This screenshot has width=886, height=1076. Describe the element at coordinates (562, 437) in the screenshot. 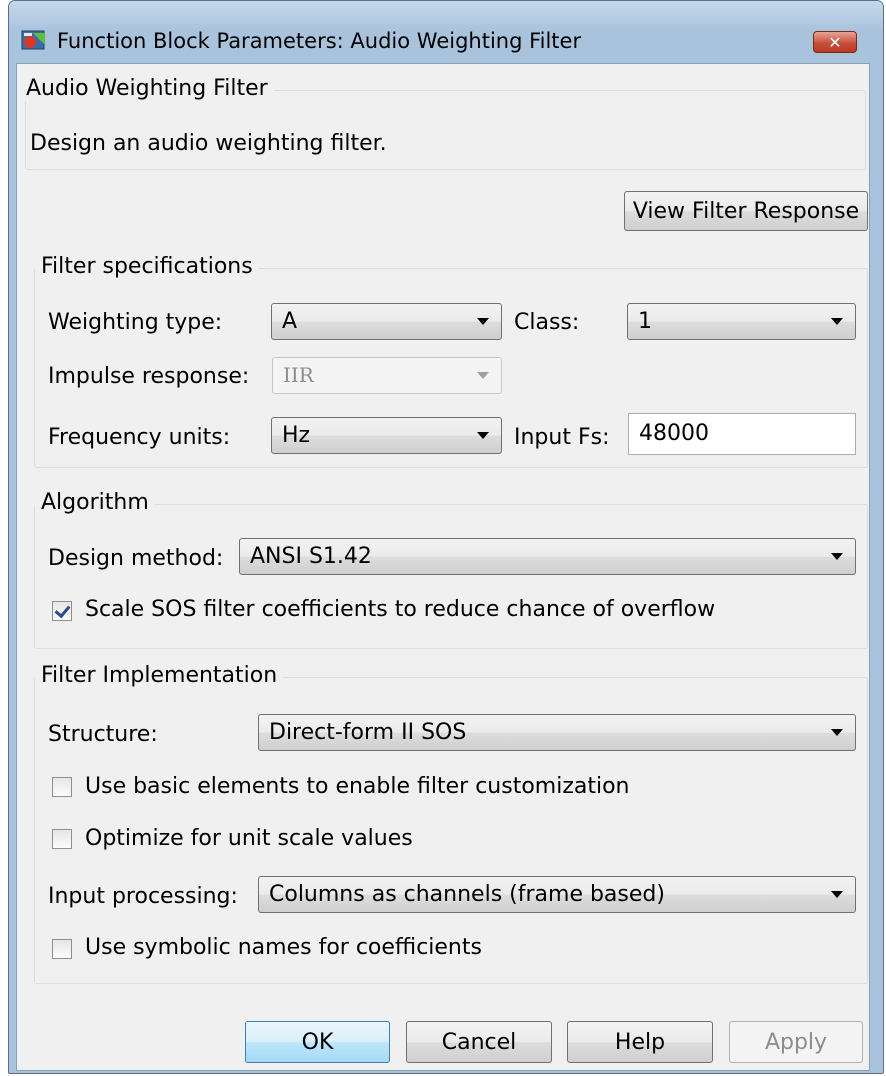

I see `input-fs-label: Input Fs:` at that location.